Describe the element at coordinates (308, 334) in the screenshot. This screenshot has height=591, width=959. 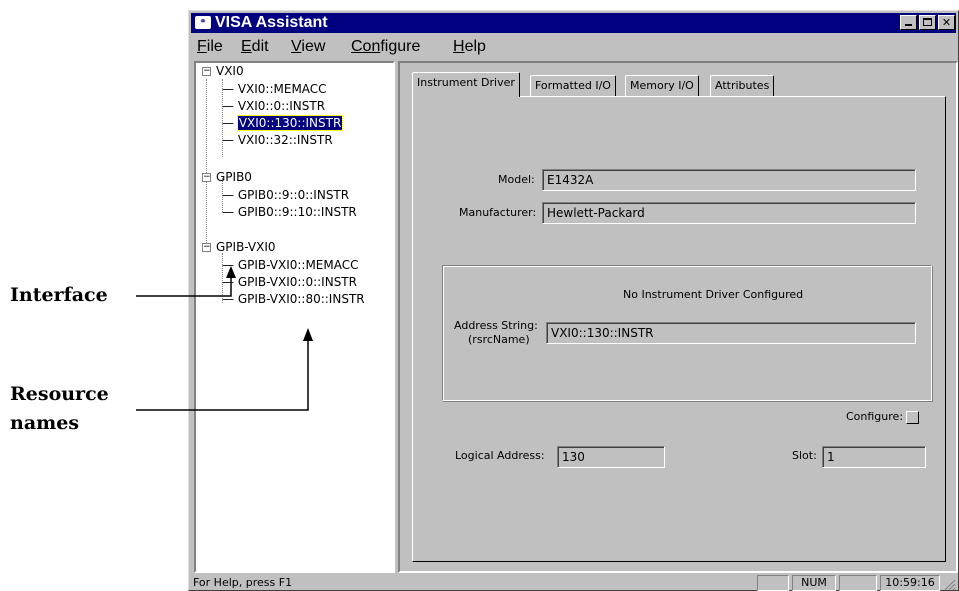
I see `resource-names-arrowhead-icon` at that location.